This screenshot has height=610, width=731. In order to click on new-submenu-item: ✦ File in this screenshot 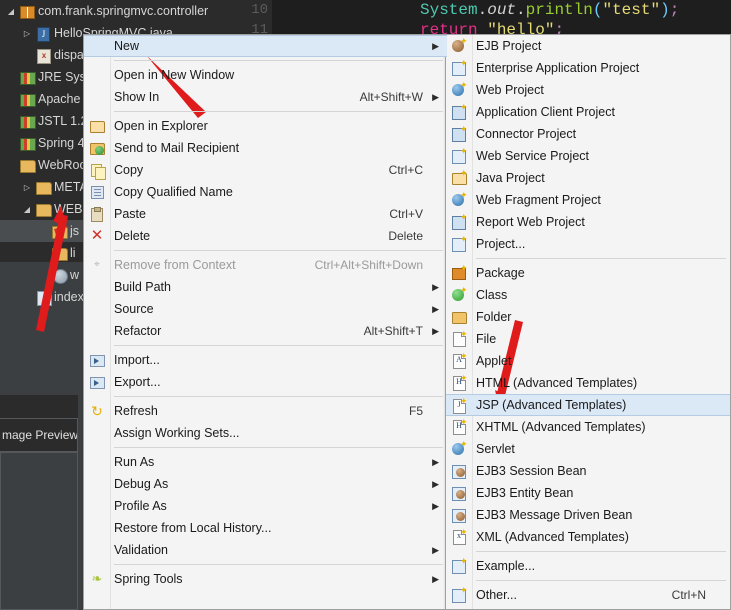, I will do `click(588, 339)`.